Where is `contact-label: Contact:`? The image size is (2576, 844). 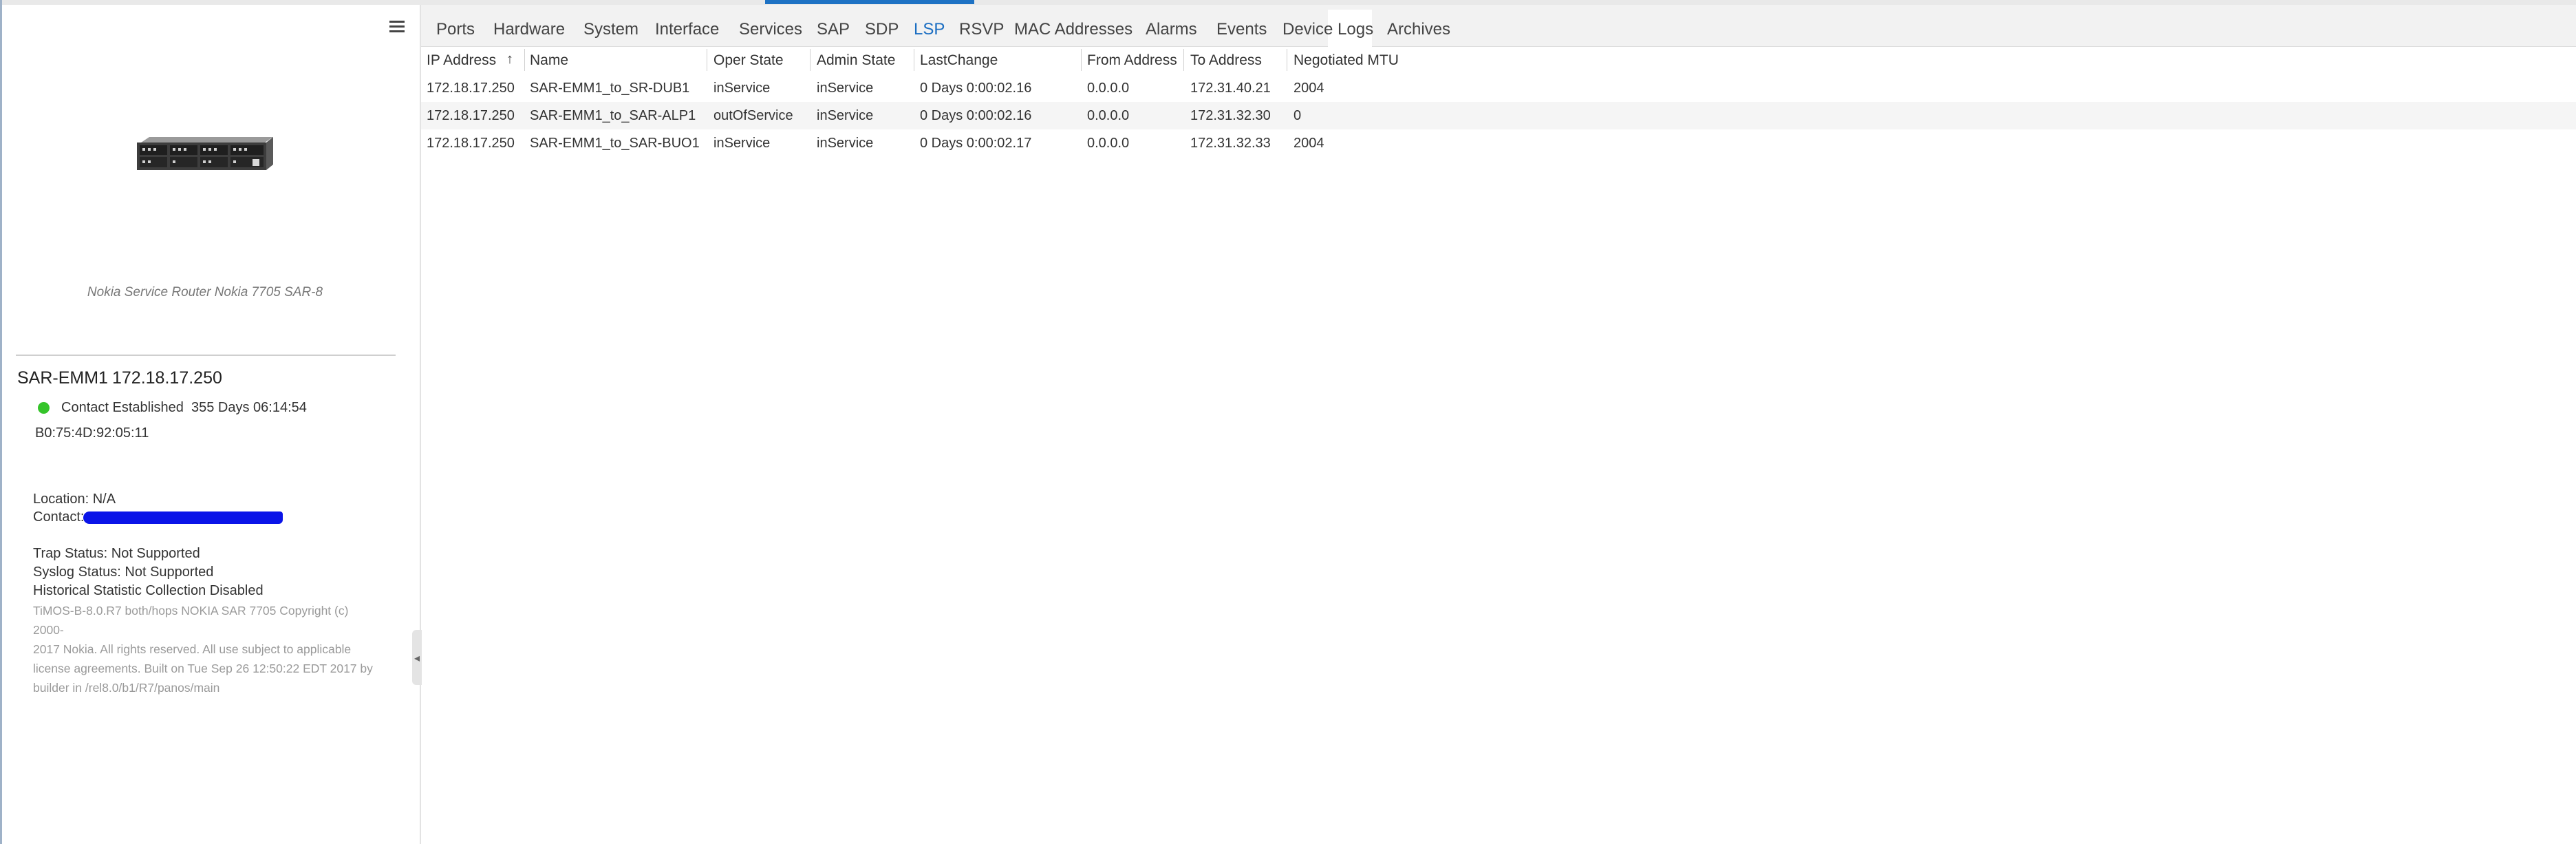 contact-label: Contact: is located at coordinates (59, 517).